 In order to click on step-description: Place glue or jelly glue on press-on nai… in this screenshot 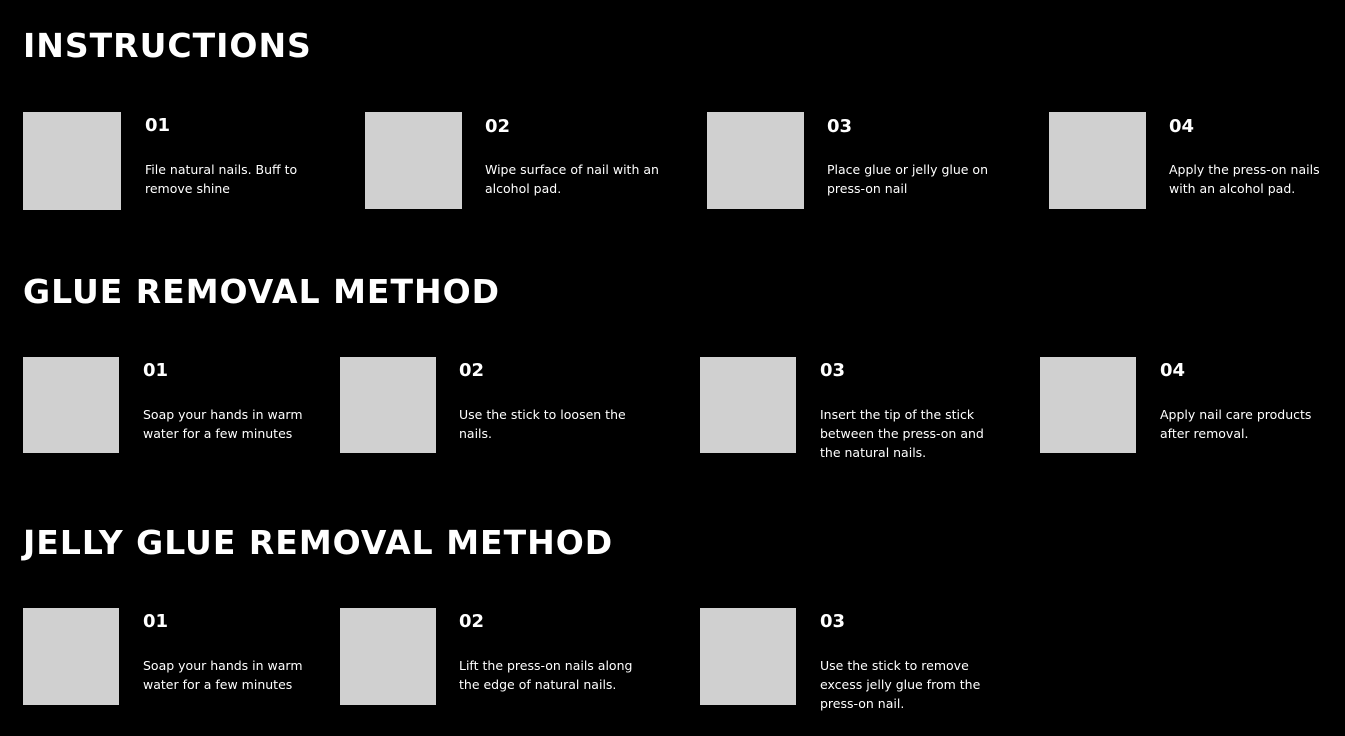, I will do `click(908, 179)`.